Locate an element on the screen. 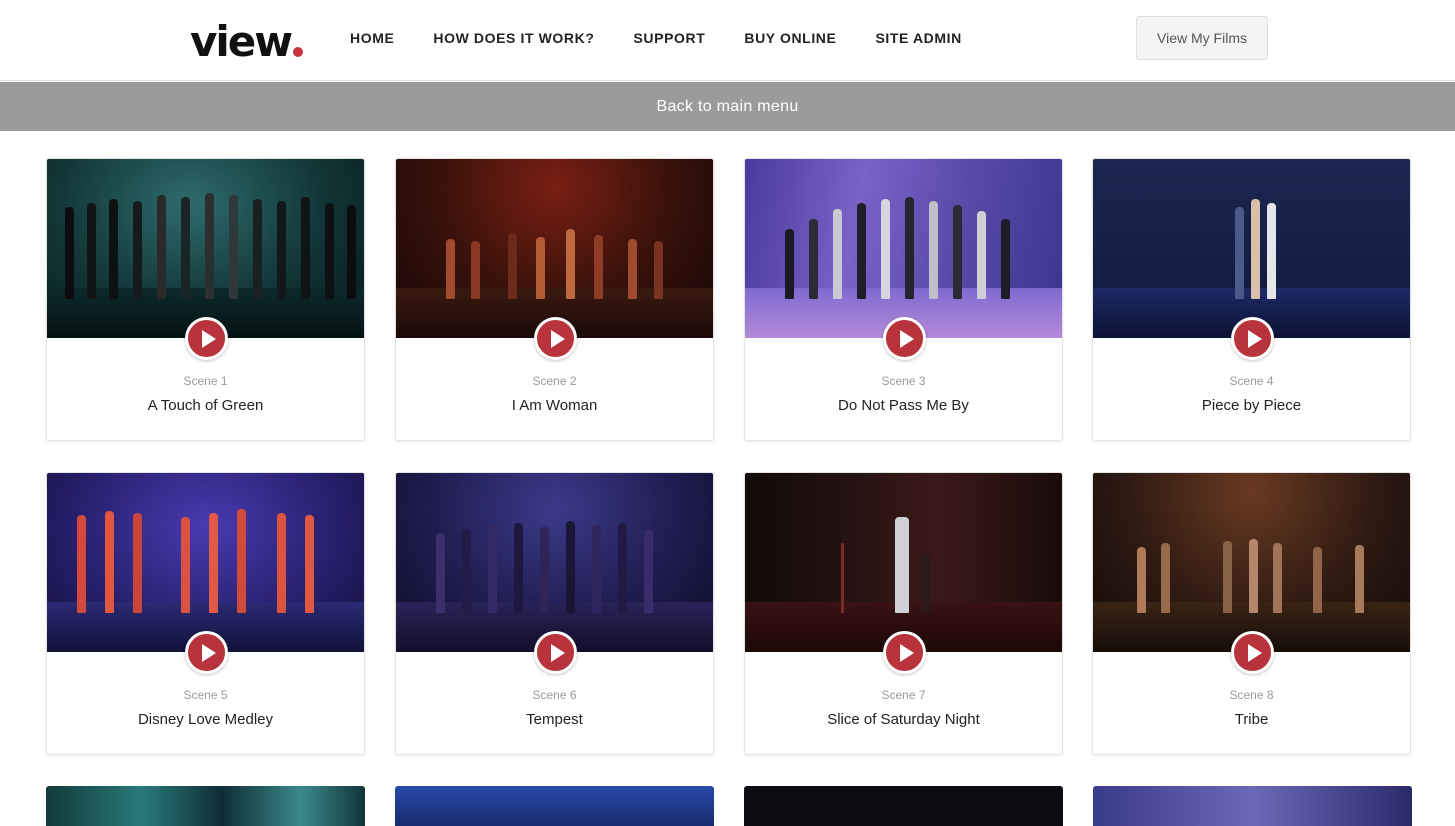 Image resolution: width=1455 pixels, height=826 pixels. scene-card-5: Scene 5 Disney Love Medley is located at coordinates (205, 613).